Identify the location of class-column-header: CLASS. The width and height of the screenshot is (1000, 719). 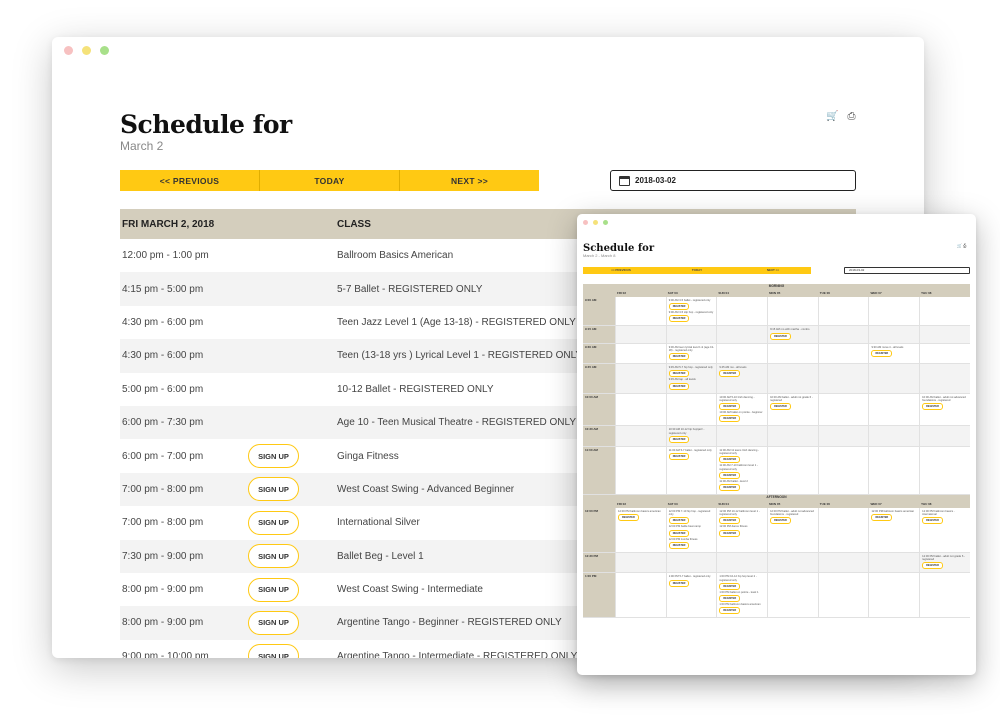
(354, 224).